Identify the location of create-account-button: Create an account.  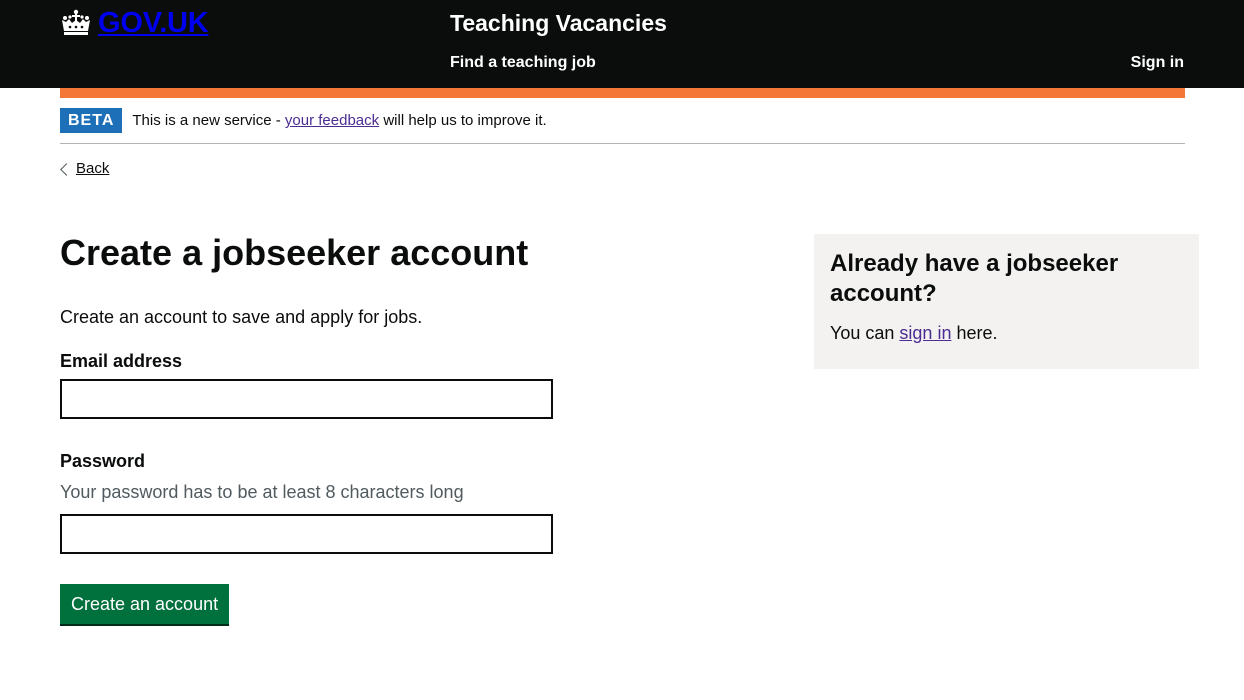
(145, 604).